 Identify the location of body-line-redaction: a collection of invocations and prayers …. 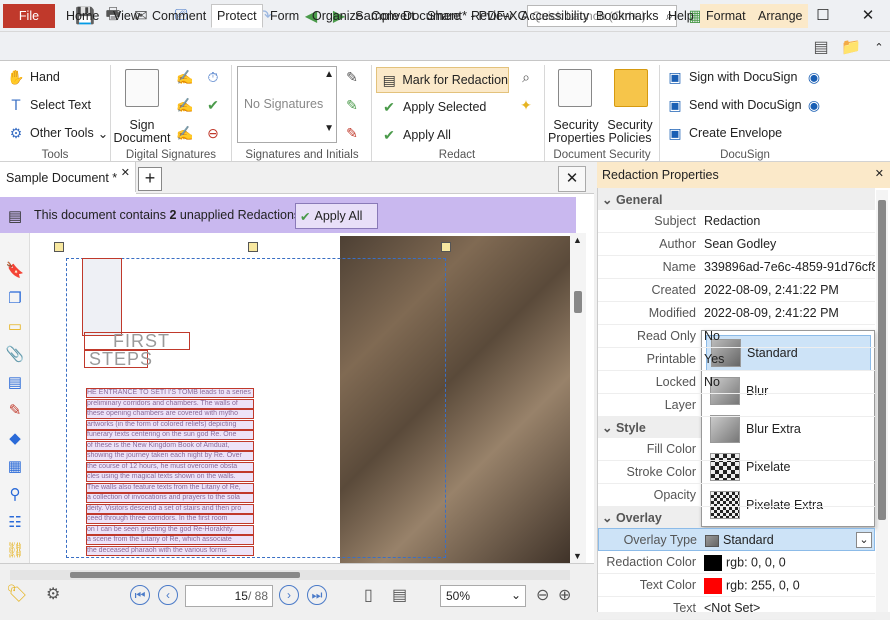
(170, 498).